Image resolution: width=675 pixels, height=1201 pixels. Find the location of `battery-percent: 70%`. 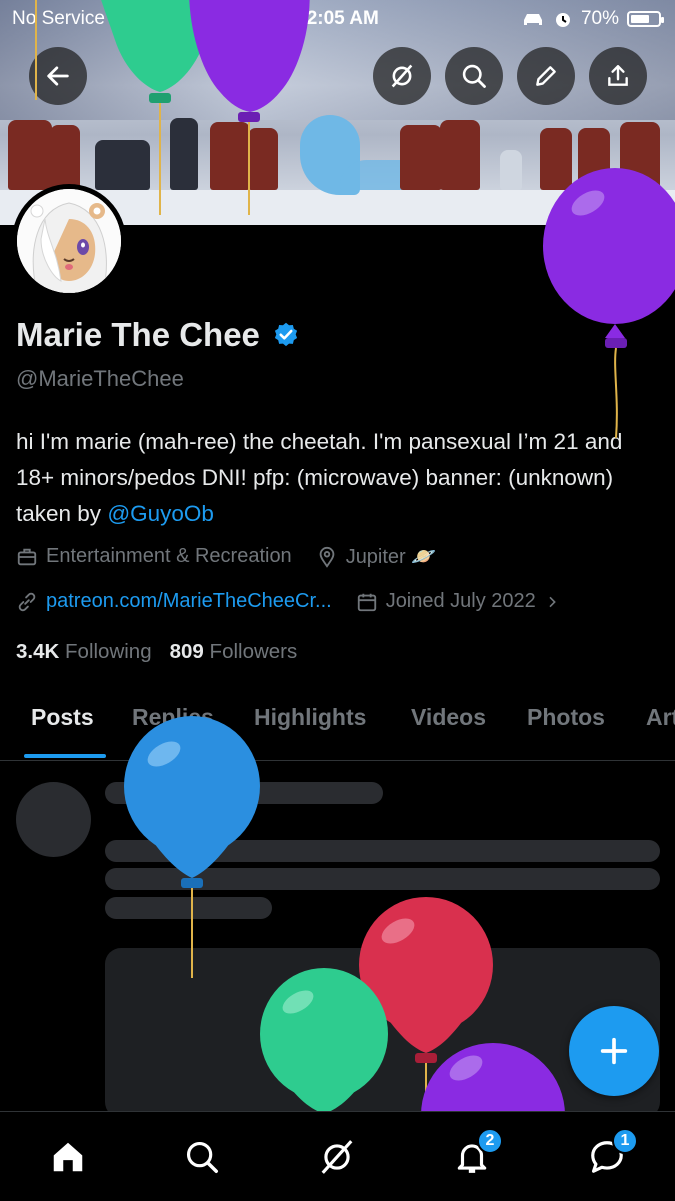

battery-percent: 70% is located at coordinates (599, 18).